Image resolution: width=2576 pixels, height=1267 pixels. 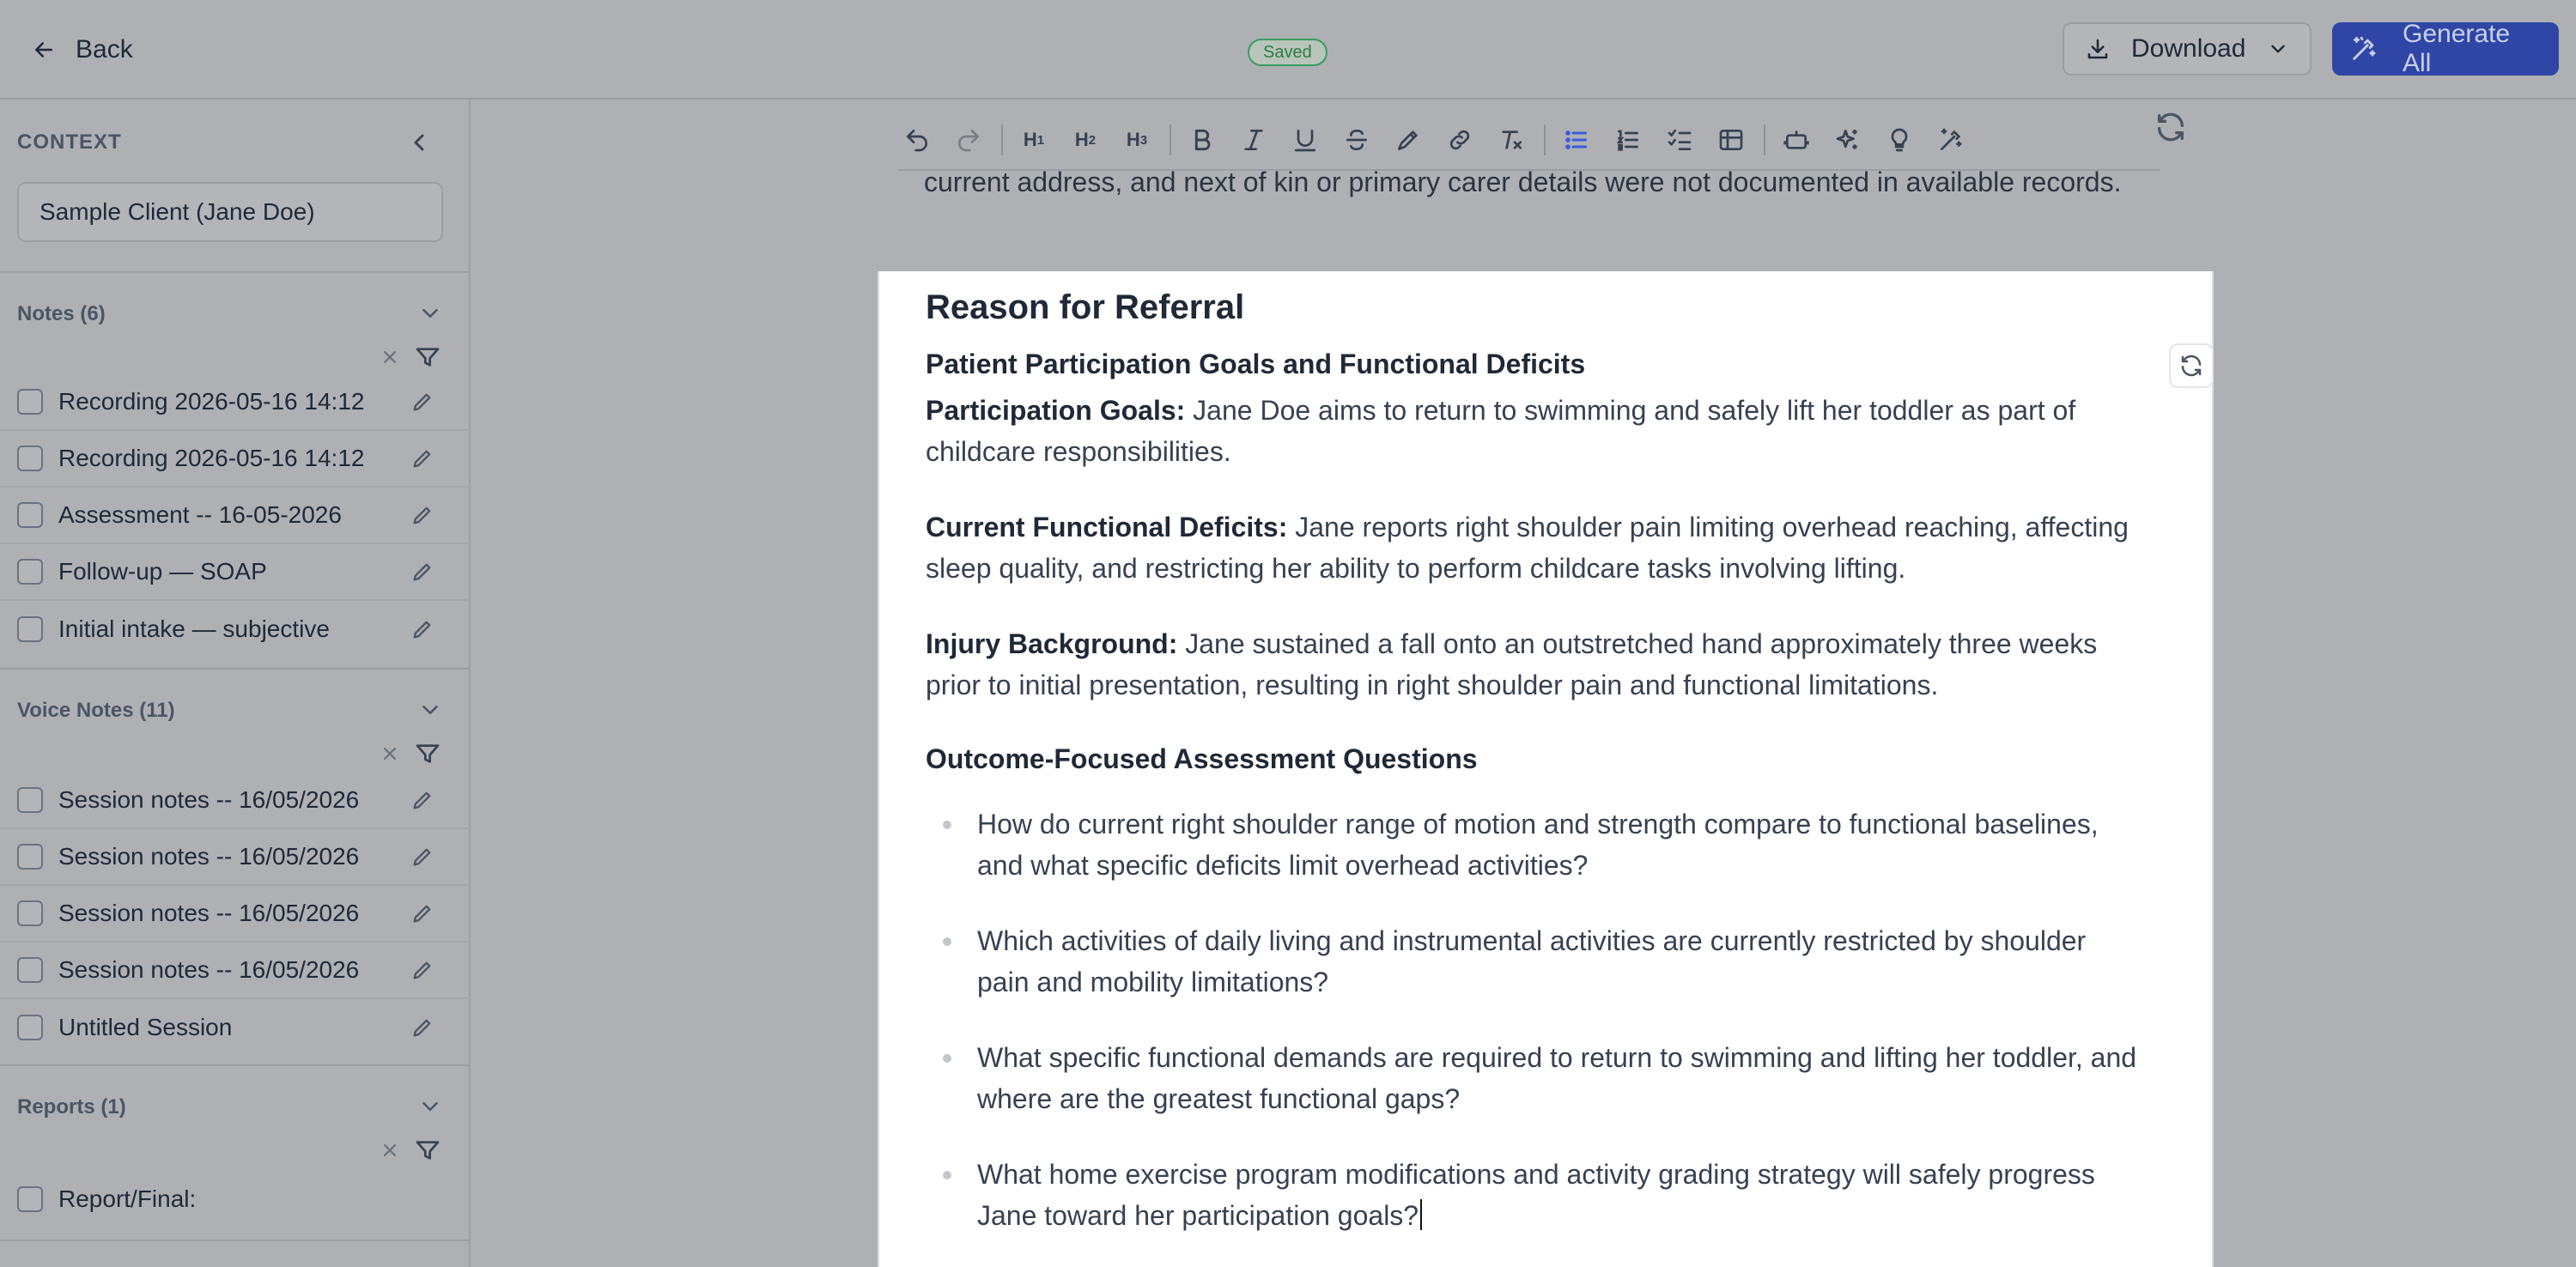 I want to click on numbered-list-button, so click(x=1628, y=140).